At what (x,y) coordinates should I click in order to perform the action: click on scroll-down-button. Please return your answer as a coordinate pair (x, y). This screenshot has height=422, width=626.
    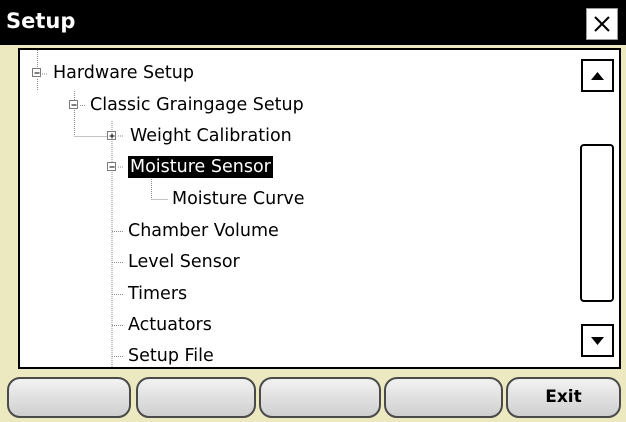
    Looking at the image, I should click on (597, 340).